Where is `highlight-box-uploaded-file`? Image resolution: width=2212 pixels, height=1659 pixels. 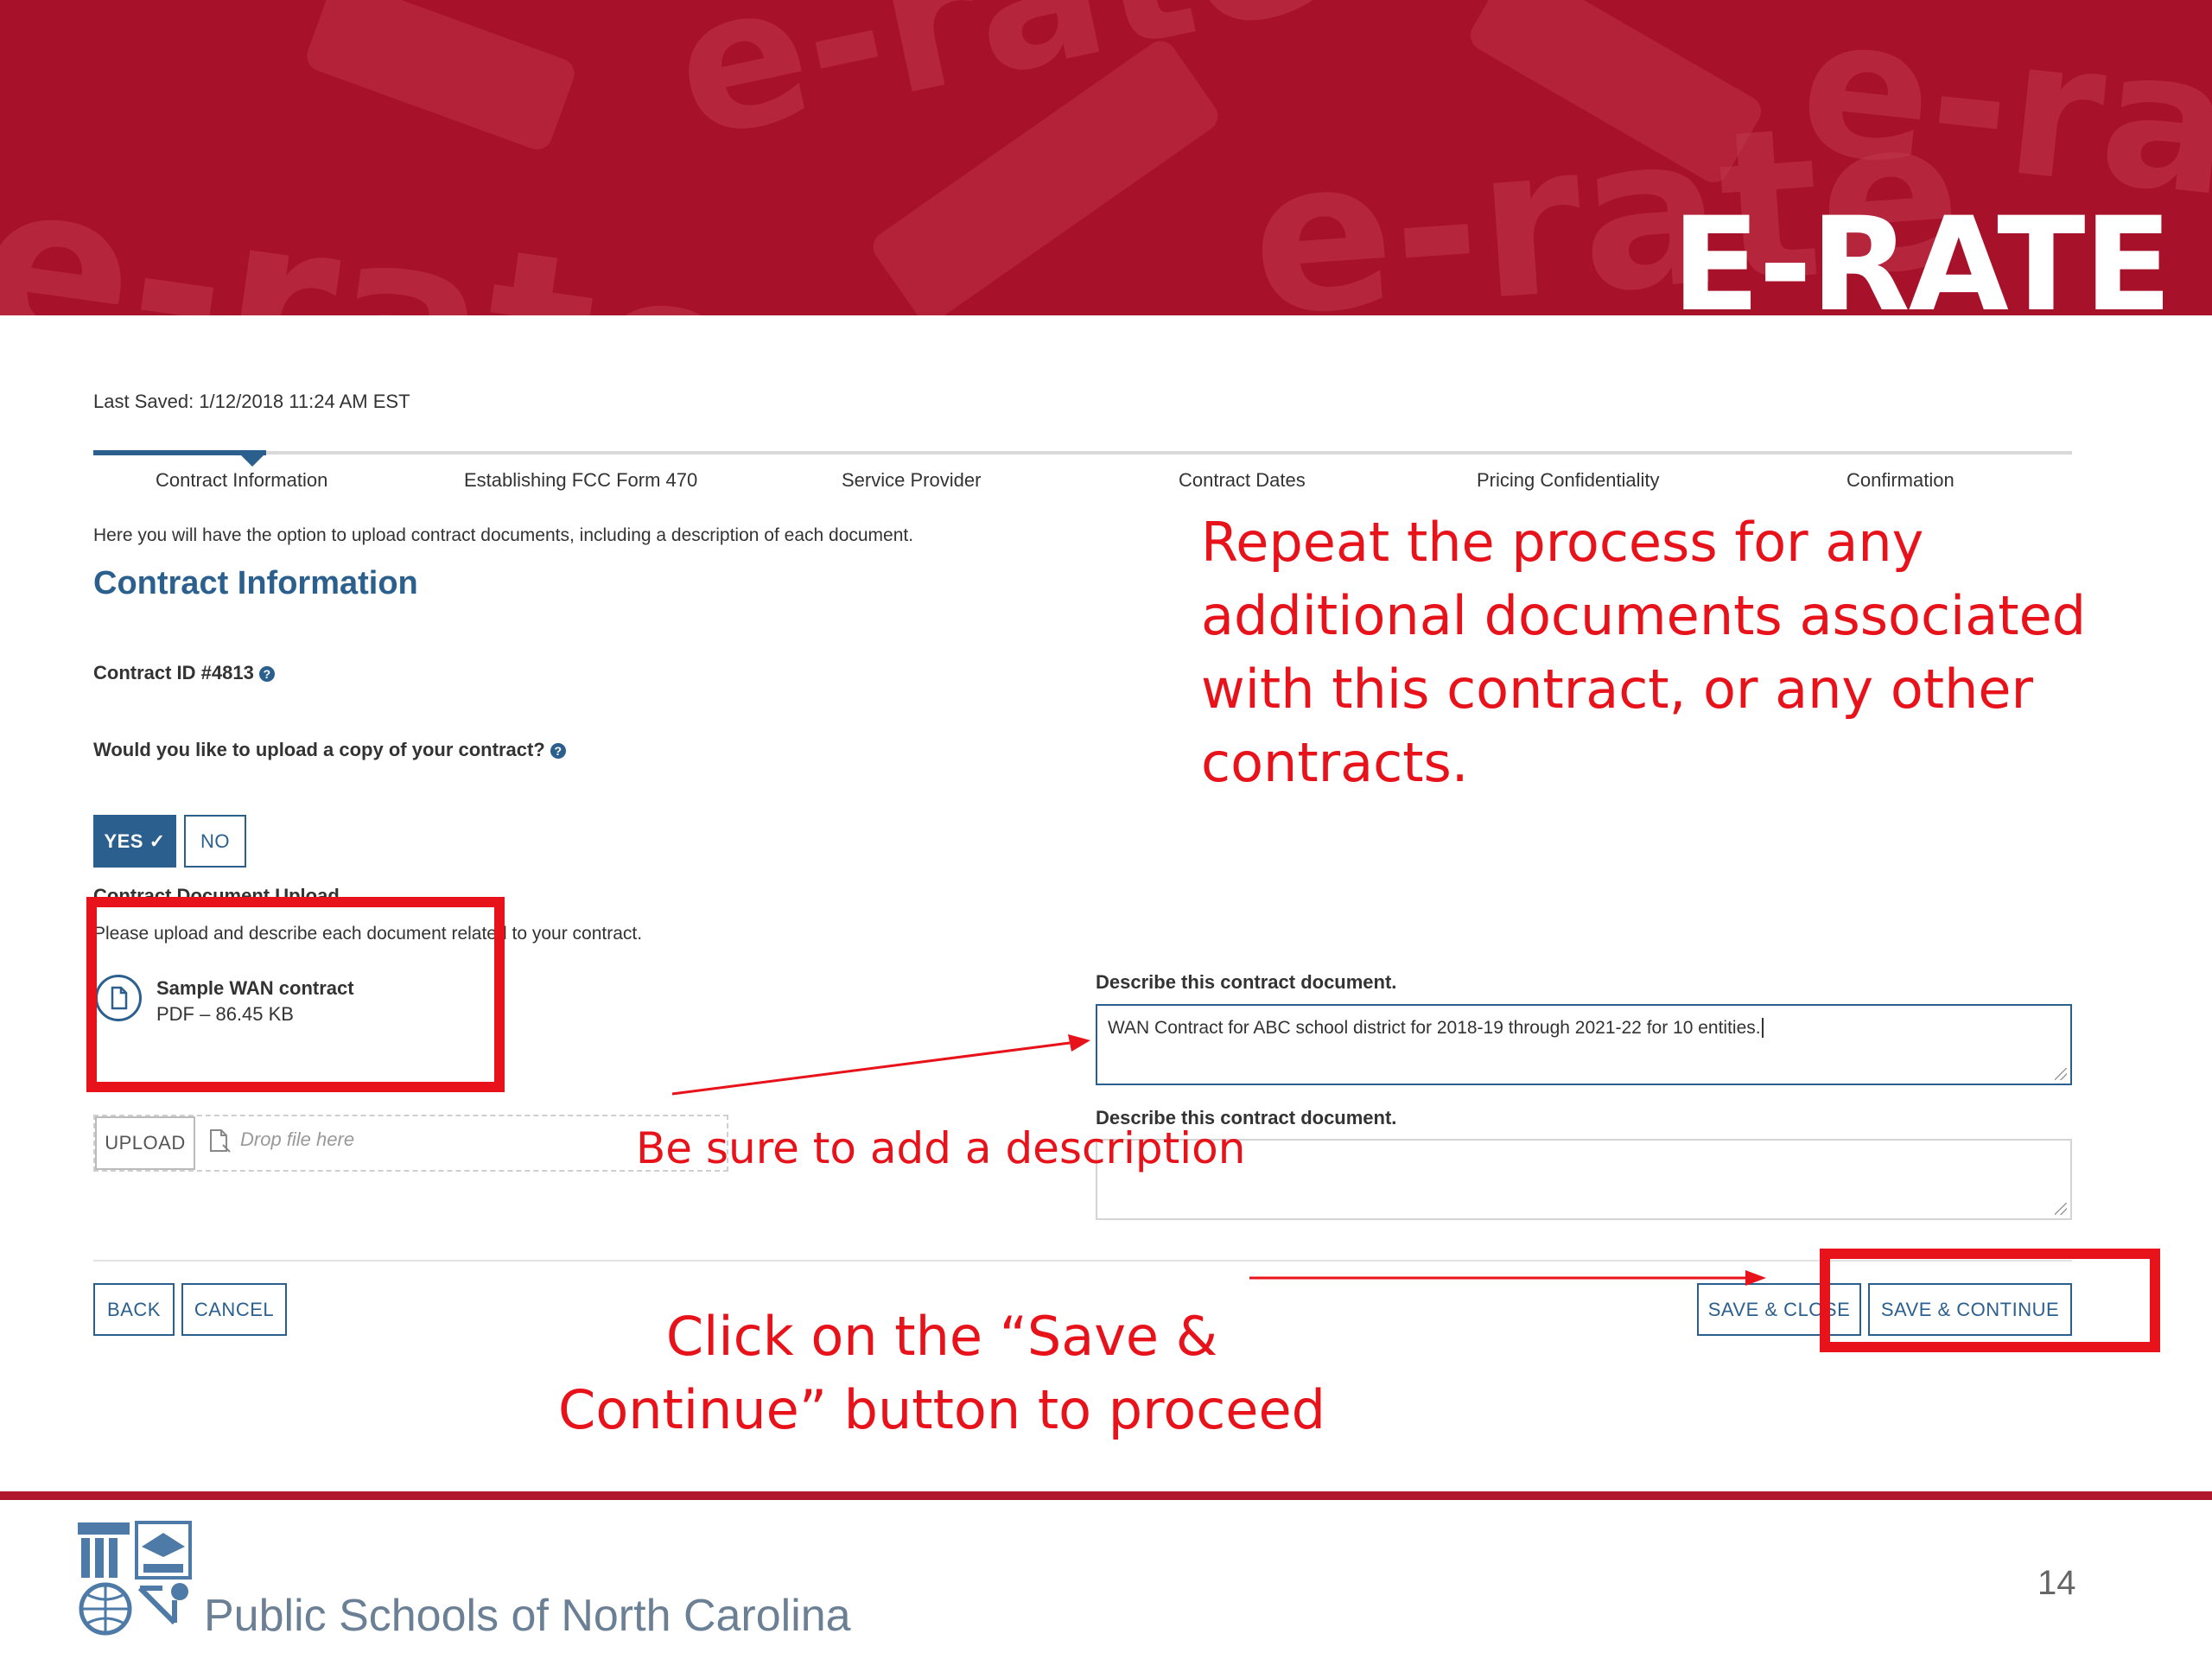 highlight-box-uploaded-file is located at coordinates (295, 994).